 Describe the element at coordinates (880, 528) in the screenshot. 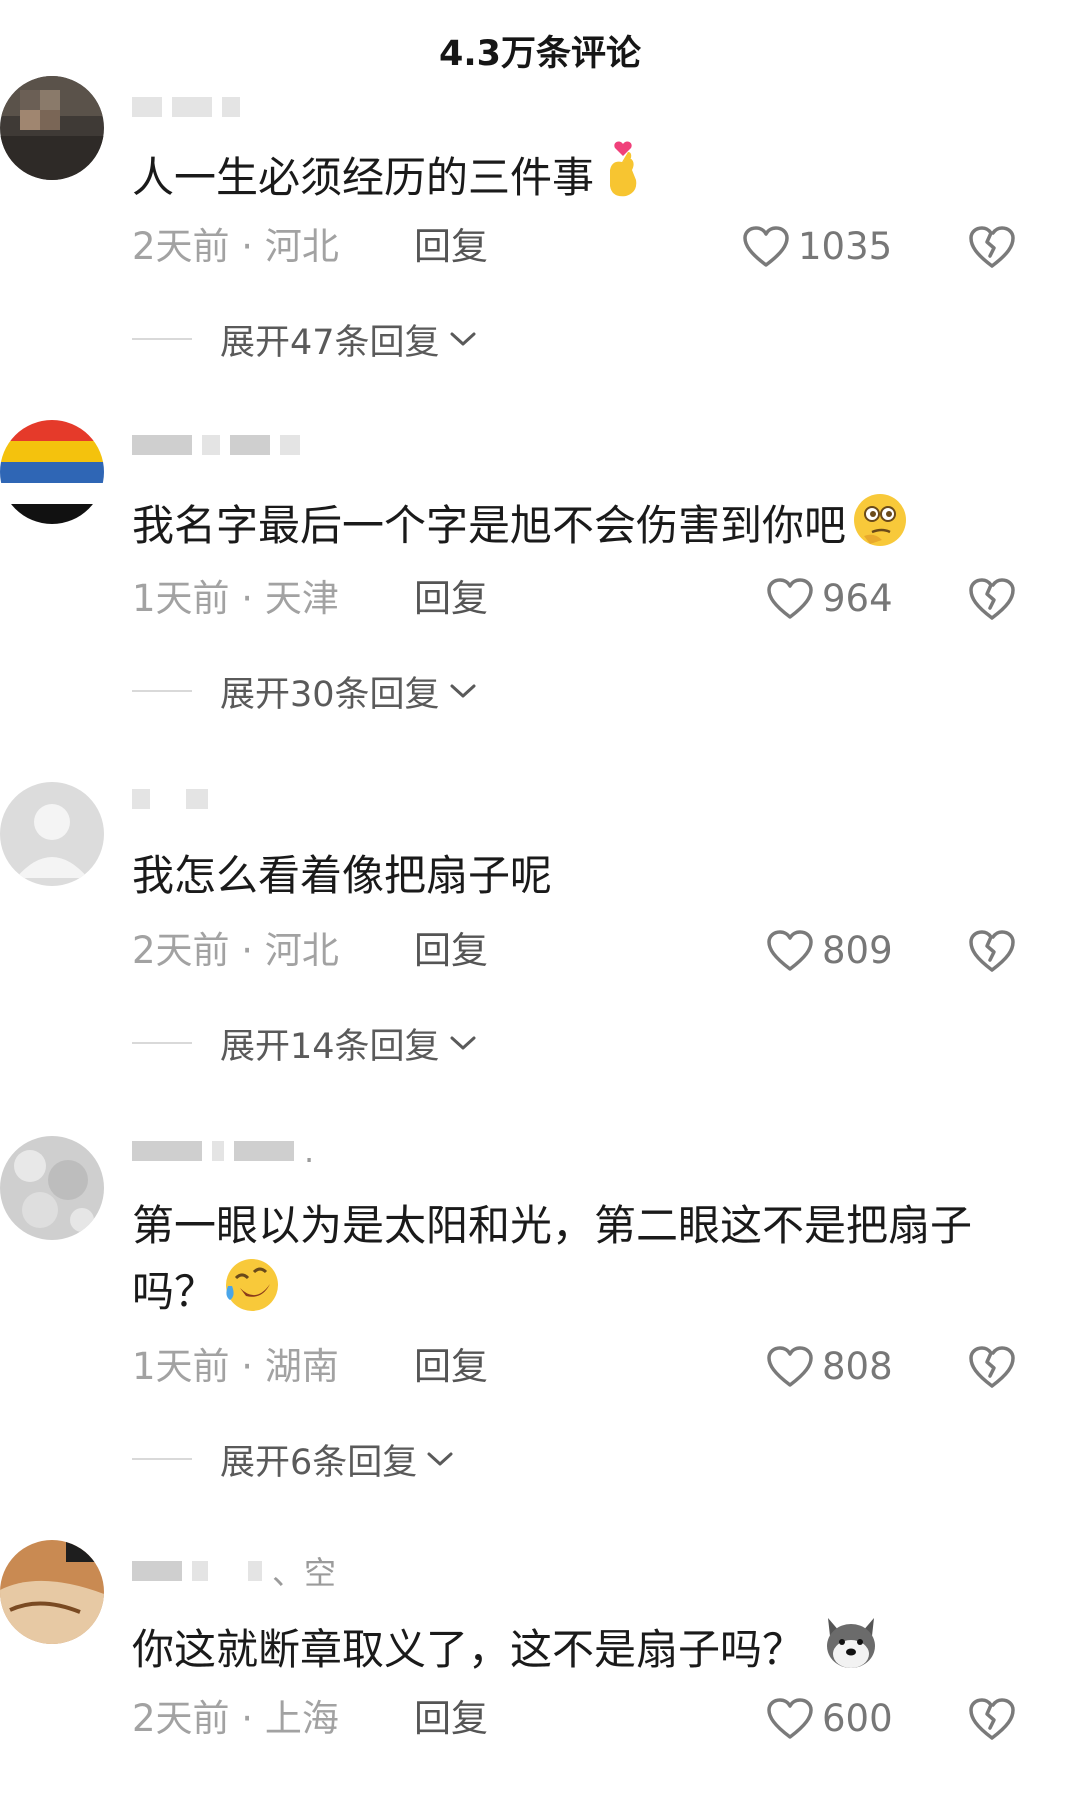

I see `thinking-face-emoji` at that location.